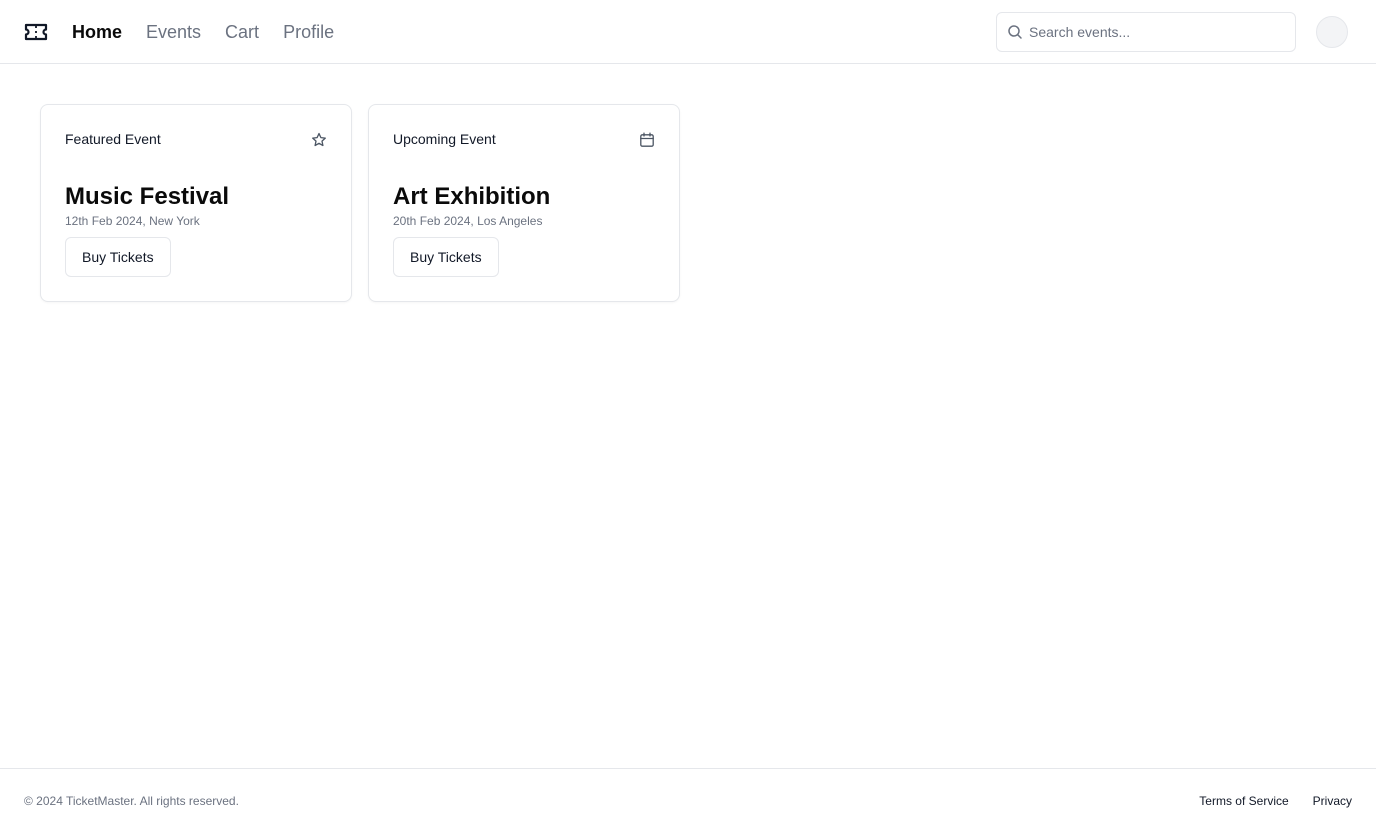 The width and height of the screenshot is (1376, 832). Describe the element at coordinates (113, 139) in the screenshot. I see `card-tag: Featured Event` at that location.